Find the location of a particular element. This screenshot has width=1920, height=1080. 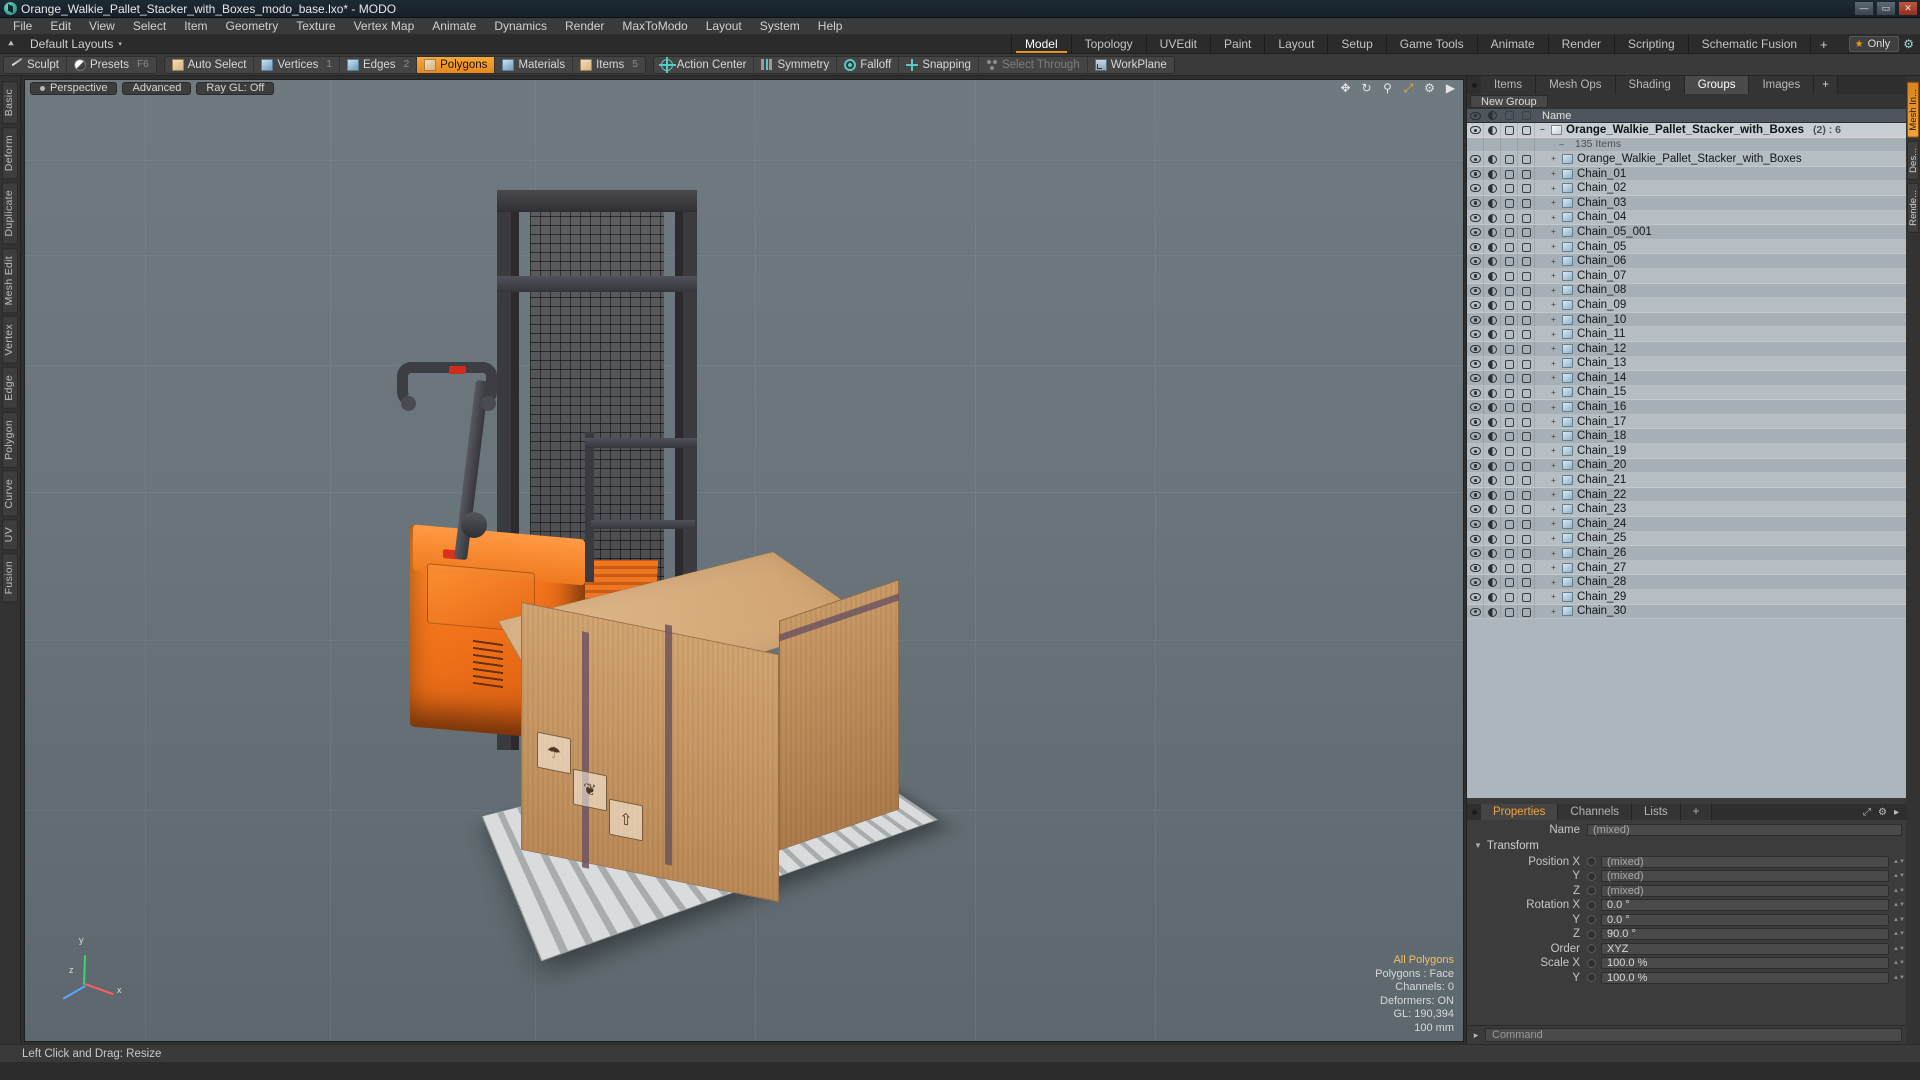

symmetry-button: Symmetry is located at coordinates (796, 64).